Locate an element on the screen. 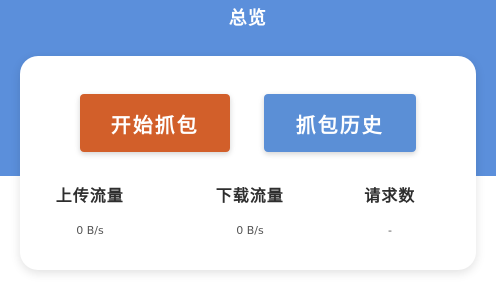  page-title: 总览 is located at coordinates (248, 18).